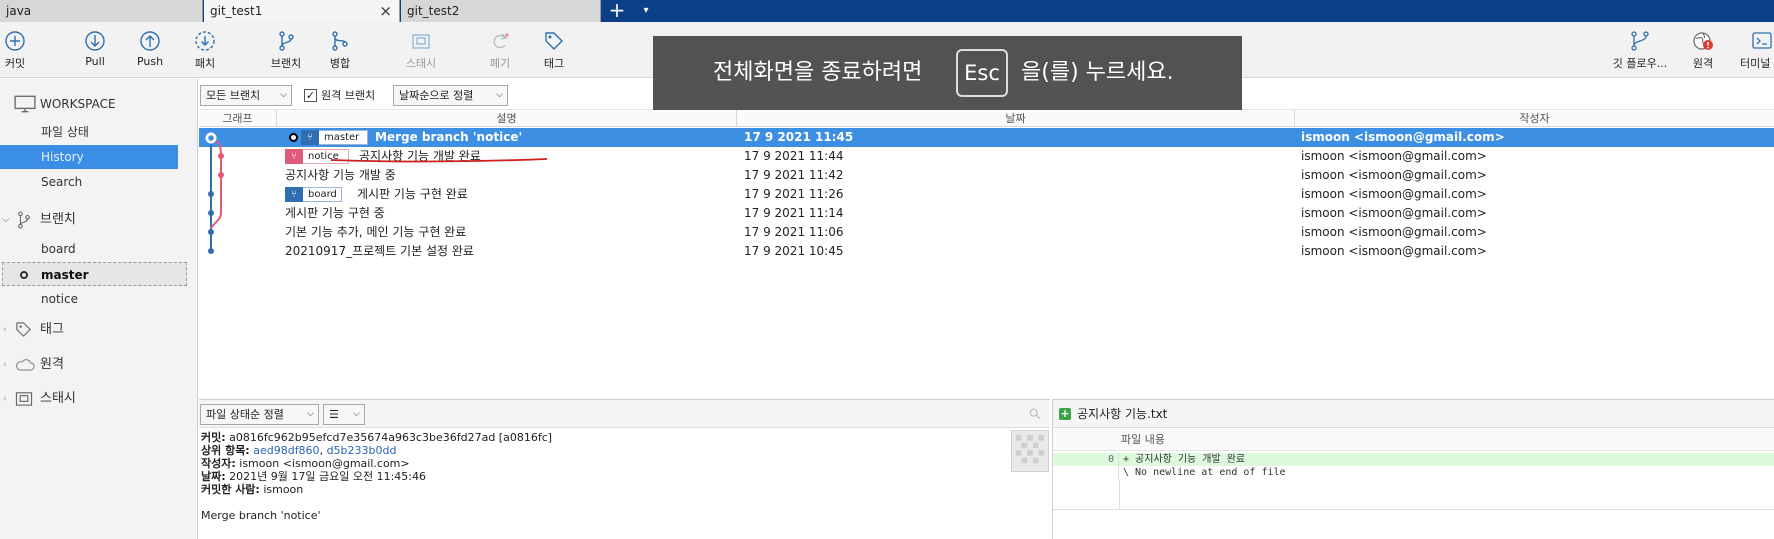 The width and height of the screenshot is (1774, 539). Describe the element at coordinates (52, 329) in the screenshot. I see `sidebar-tags-label: 태그` at that location.